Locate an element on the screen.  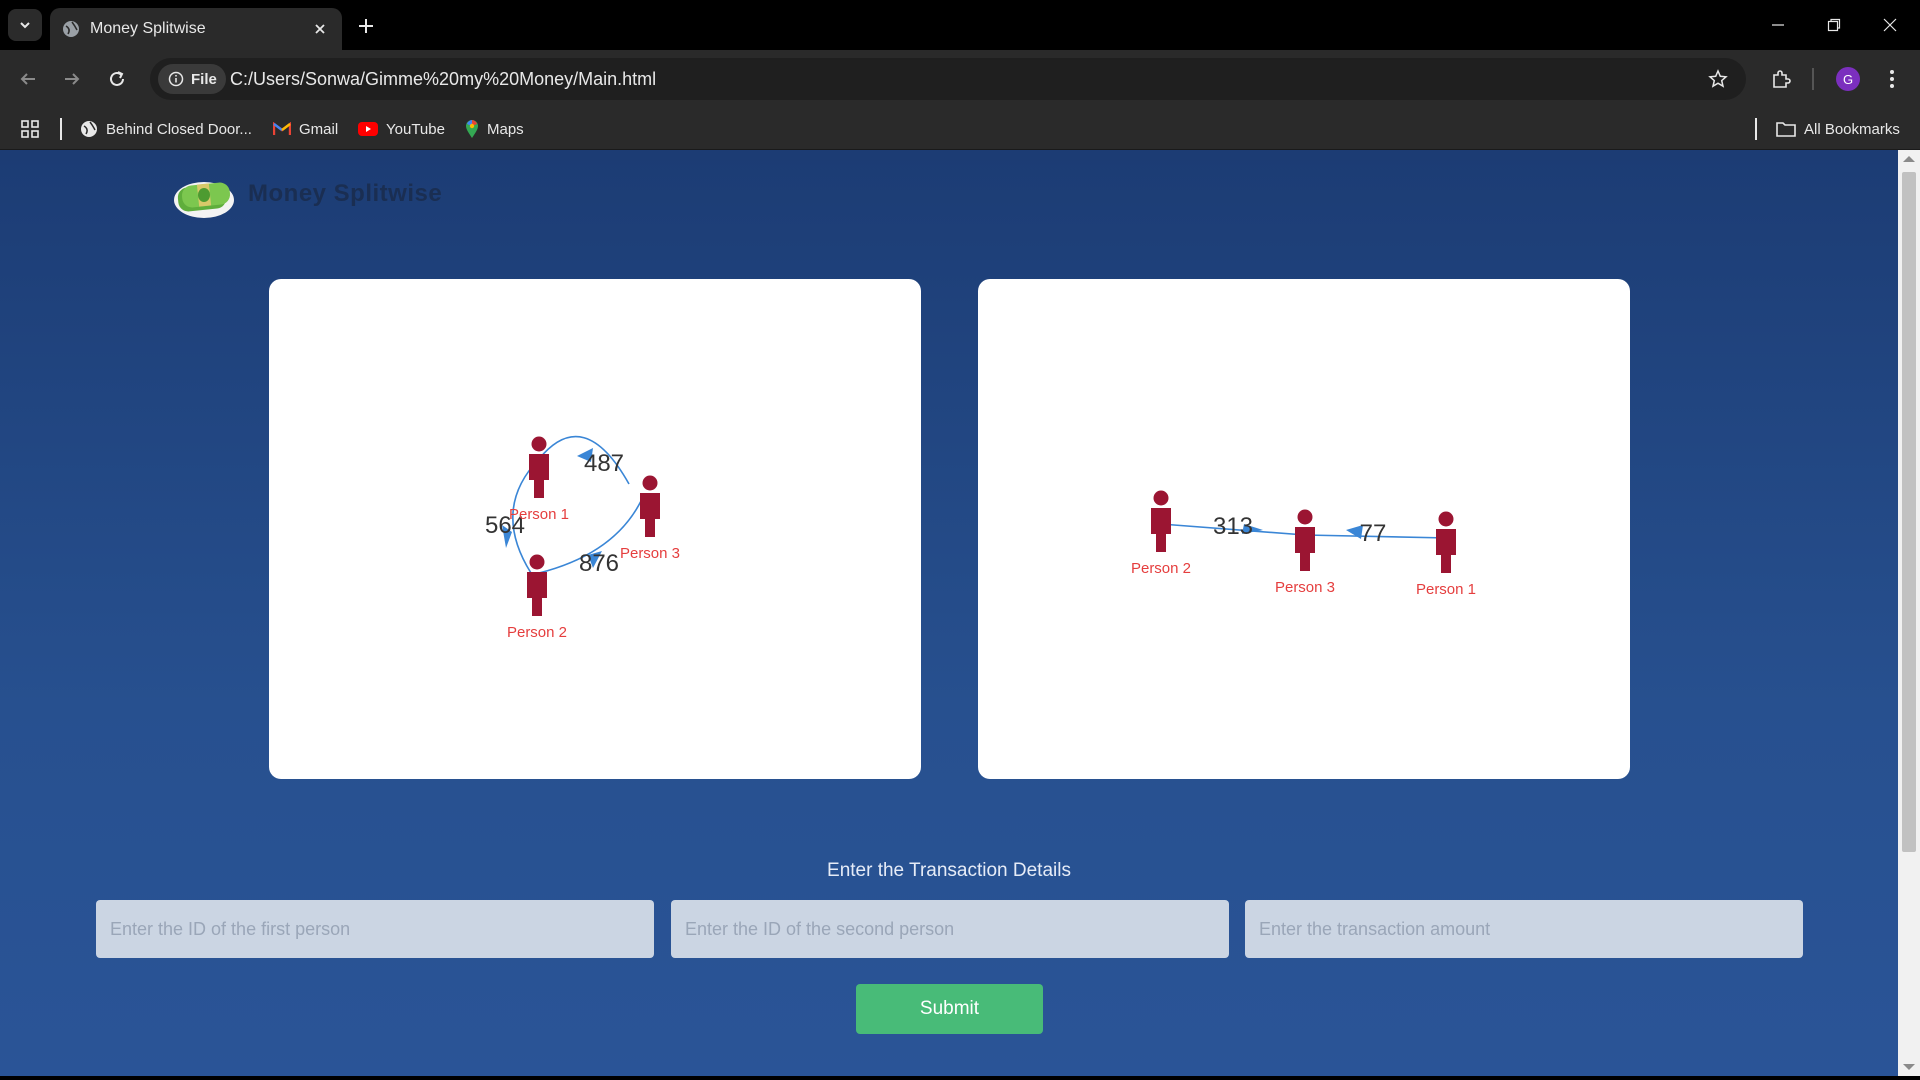
minimize-icon is located at coordinates (1778, 25).